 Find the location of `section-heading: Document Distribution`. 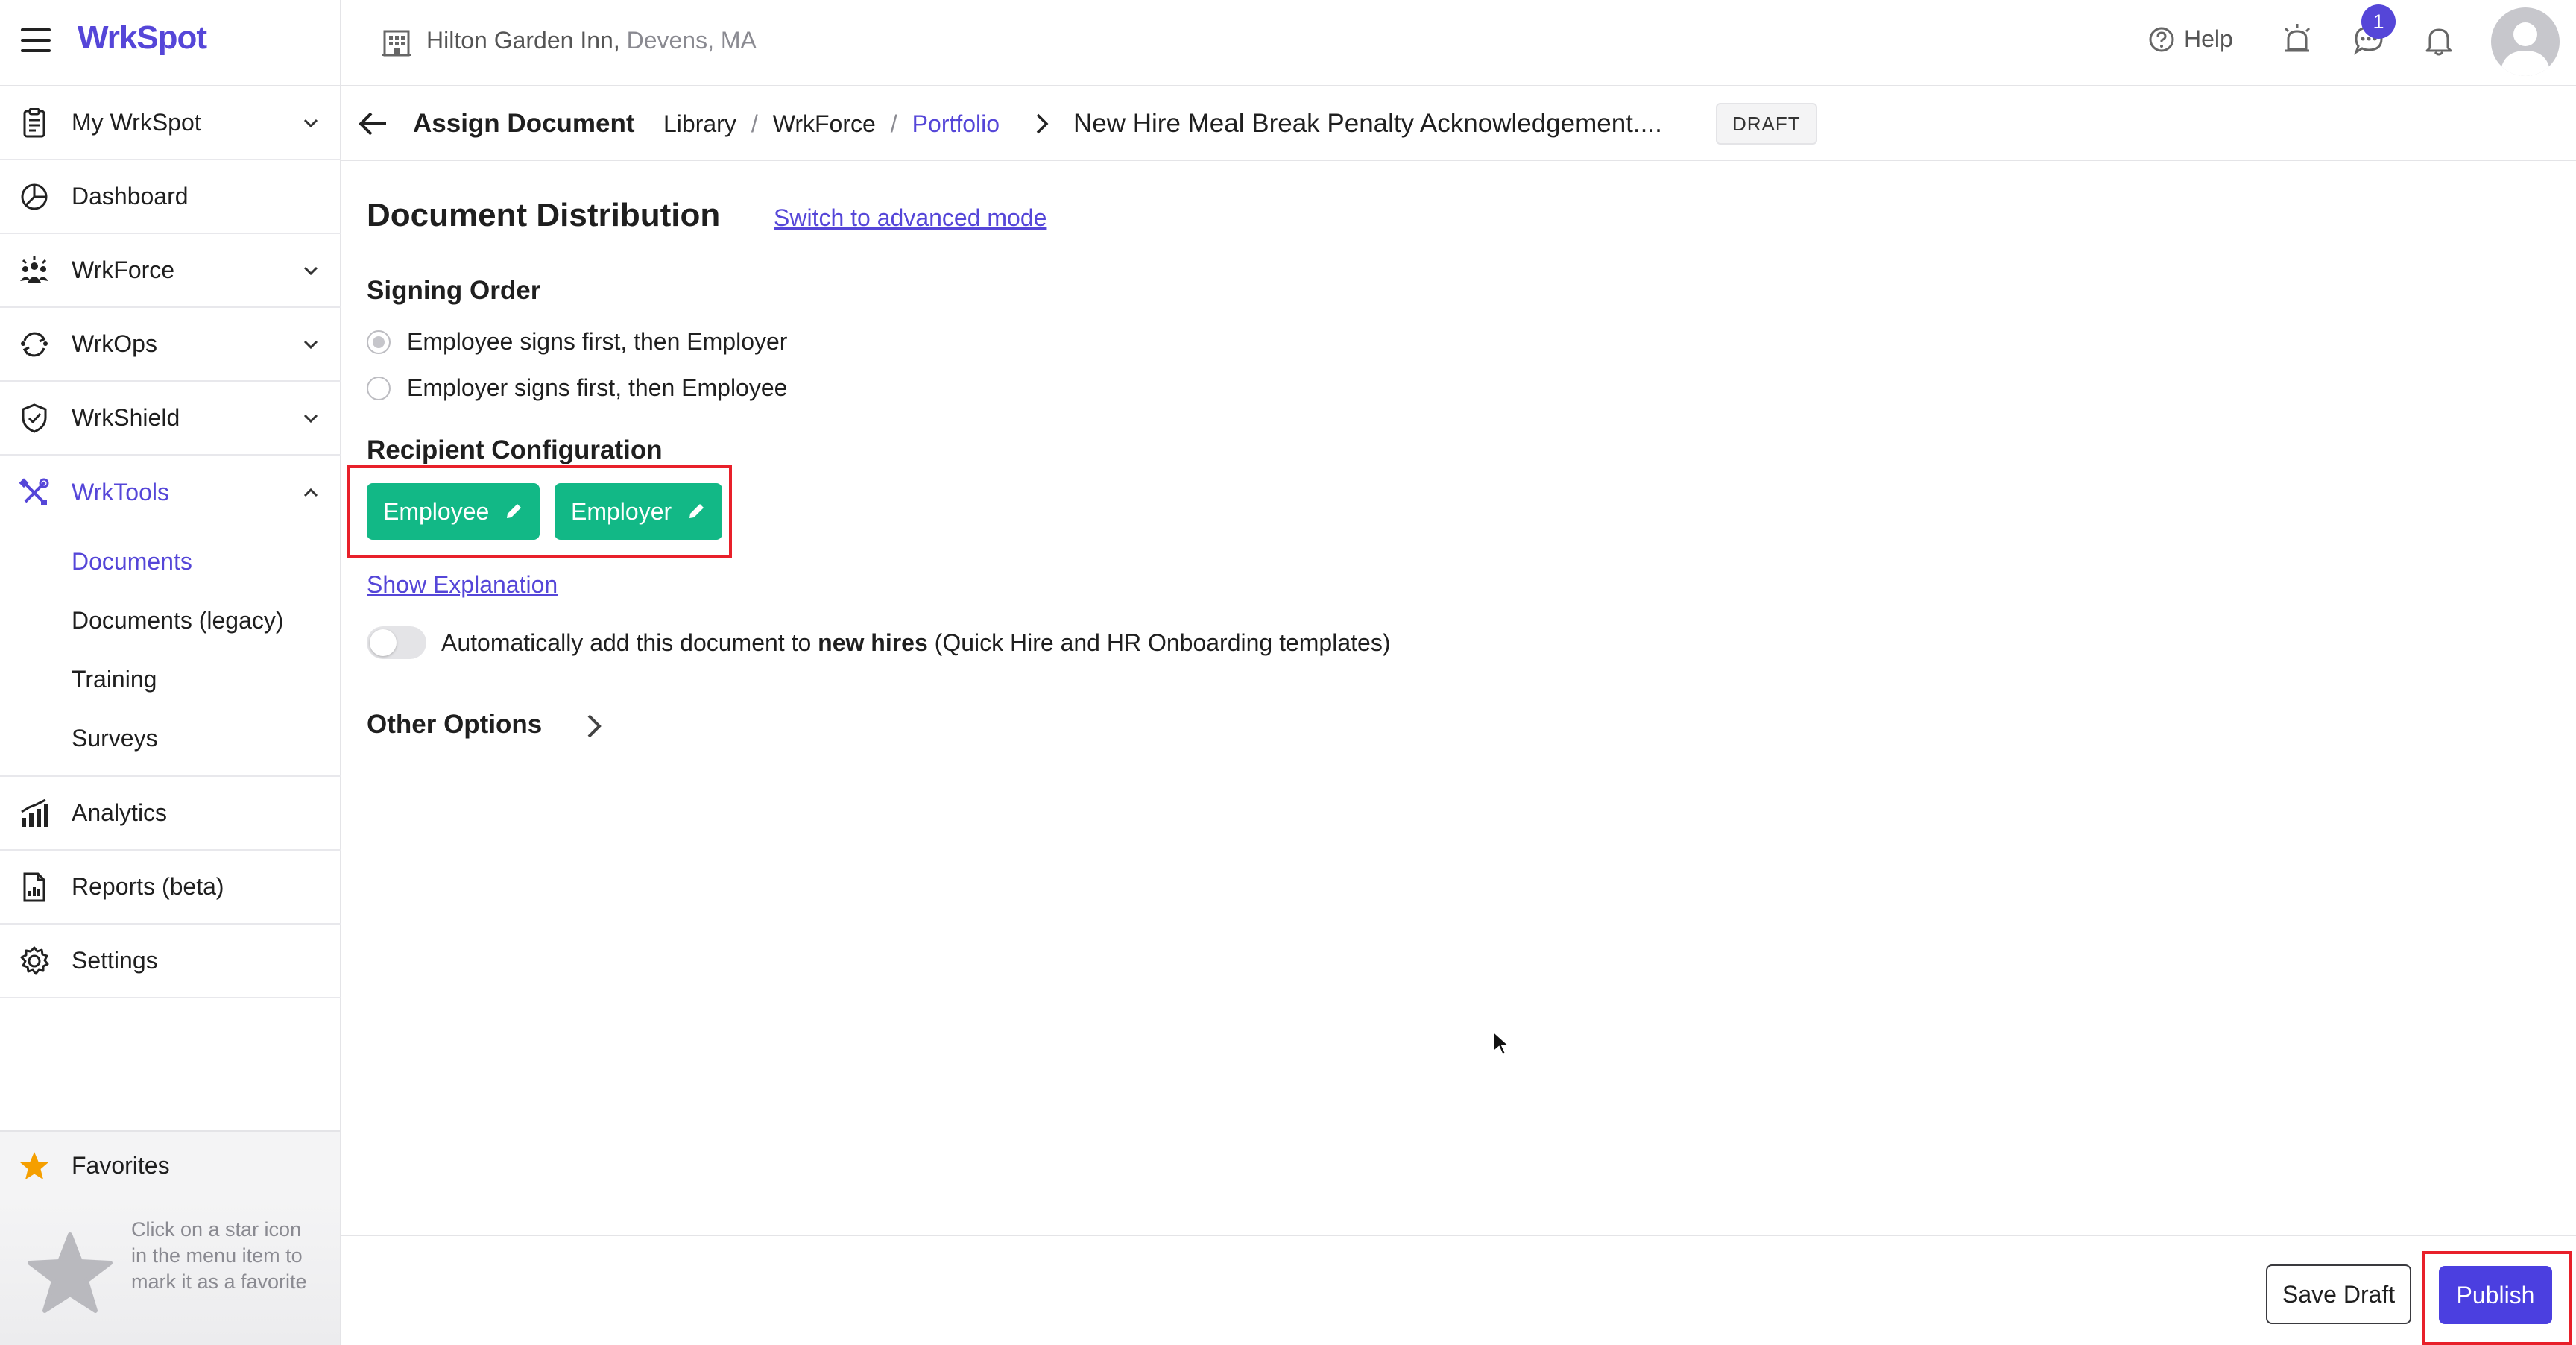

section-heading: Document Distribution is located at coordinates (544, 215).